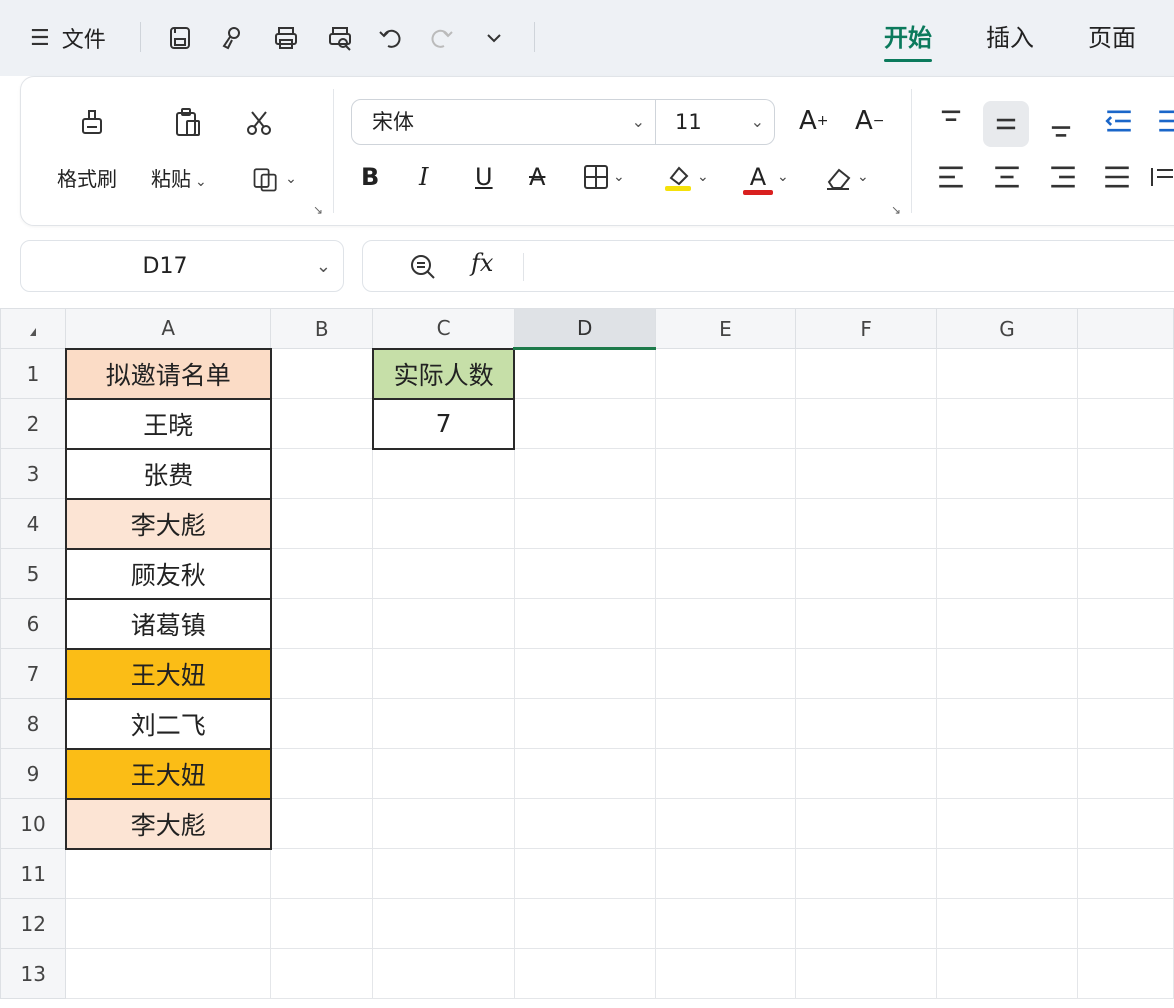 The width and height of the screenshot is (1174, 1008). What do you see at coordinates (168, 773) in the screenshot?
I see `cell-a9: 王大妞` at bounding box center [168, 773].